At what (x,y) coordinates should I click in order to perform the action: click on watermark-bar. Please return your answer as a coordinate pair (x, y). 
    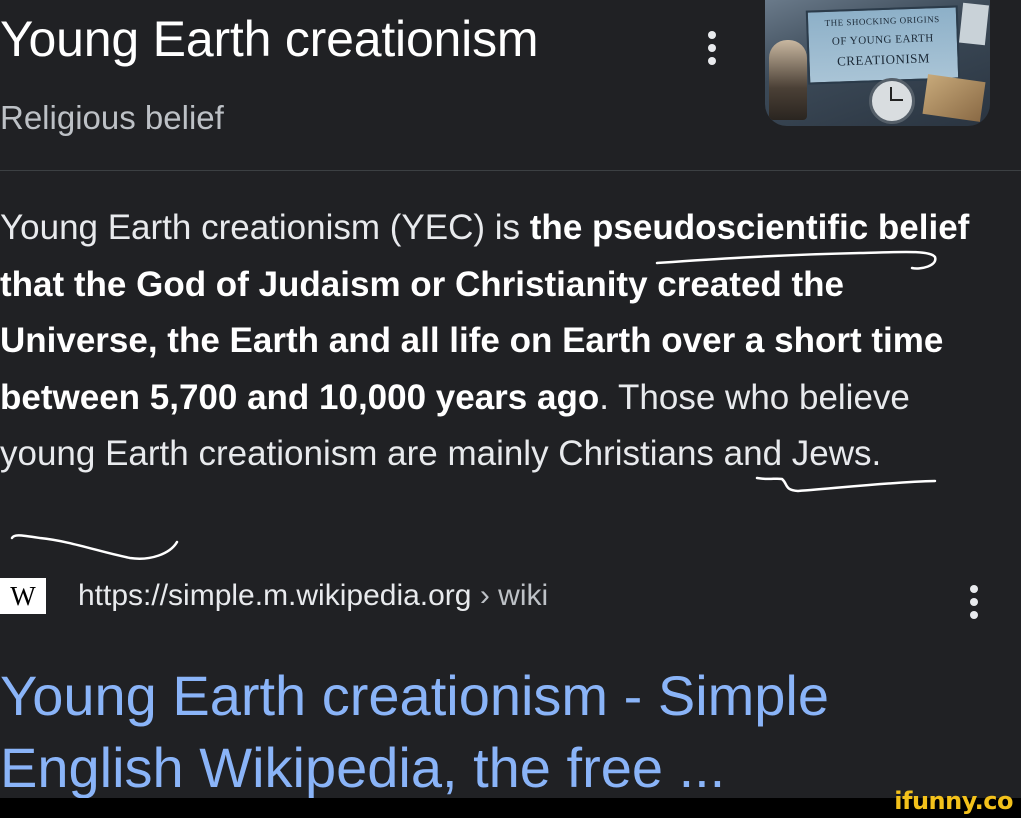
    Looking at the image, I should click on (510, 808).